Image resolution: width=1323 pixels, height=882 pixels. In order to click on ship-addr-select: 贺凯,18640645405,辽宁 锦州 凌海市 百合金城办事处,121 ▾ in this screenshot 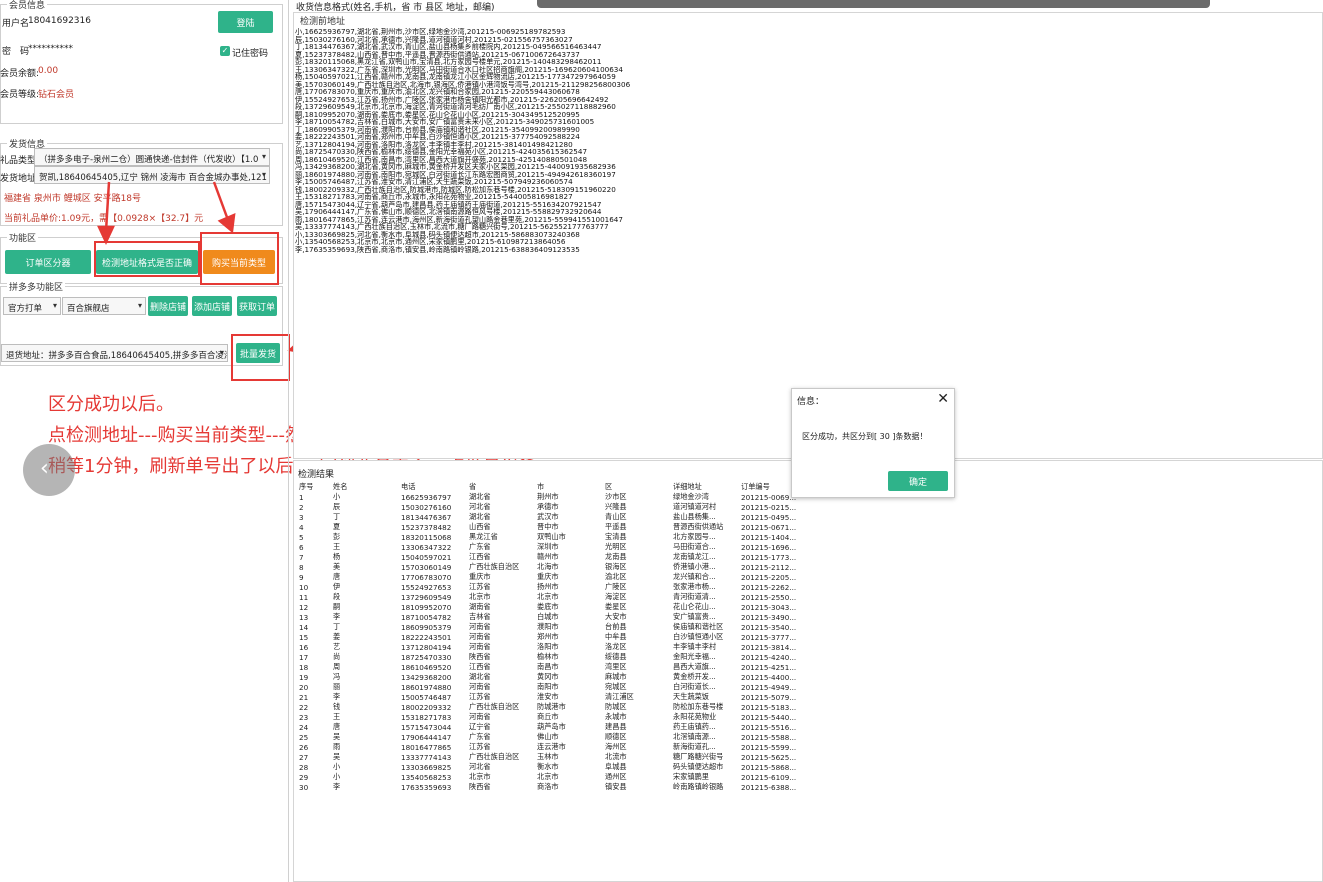, I will do `click(152, 175)`.